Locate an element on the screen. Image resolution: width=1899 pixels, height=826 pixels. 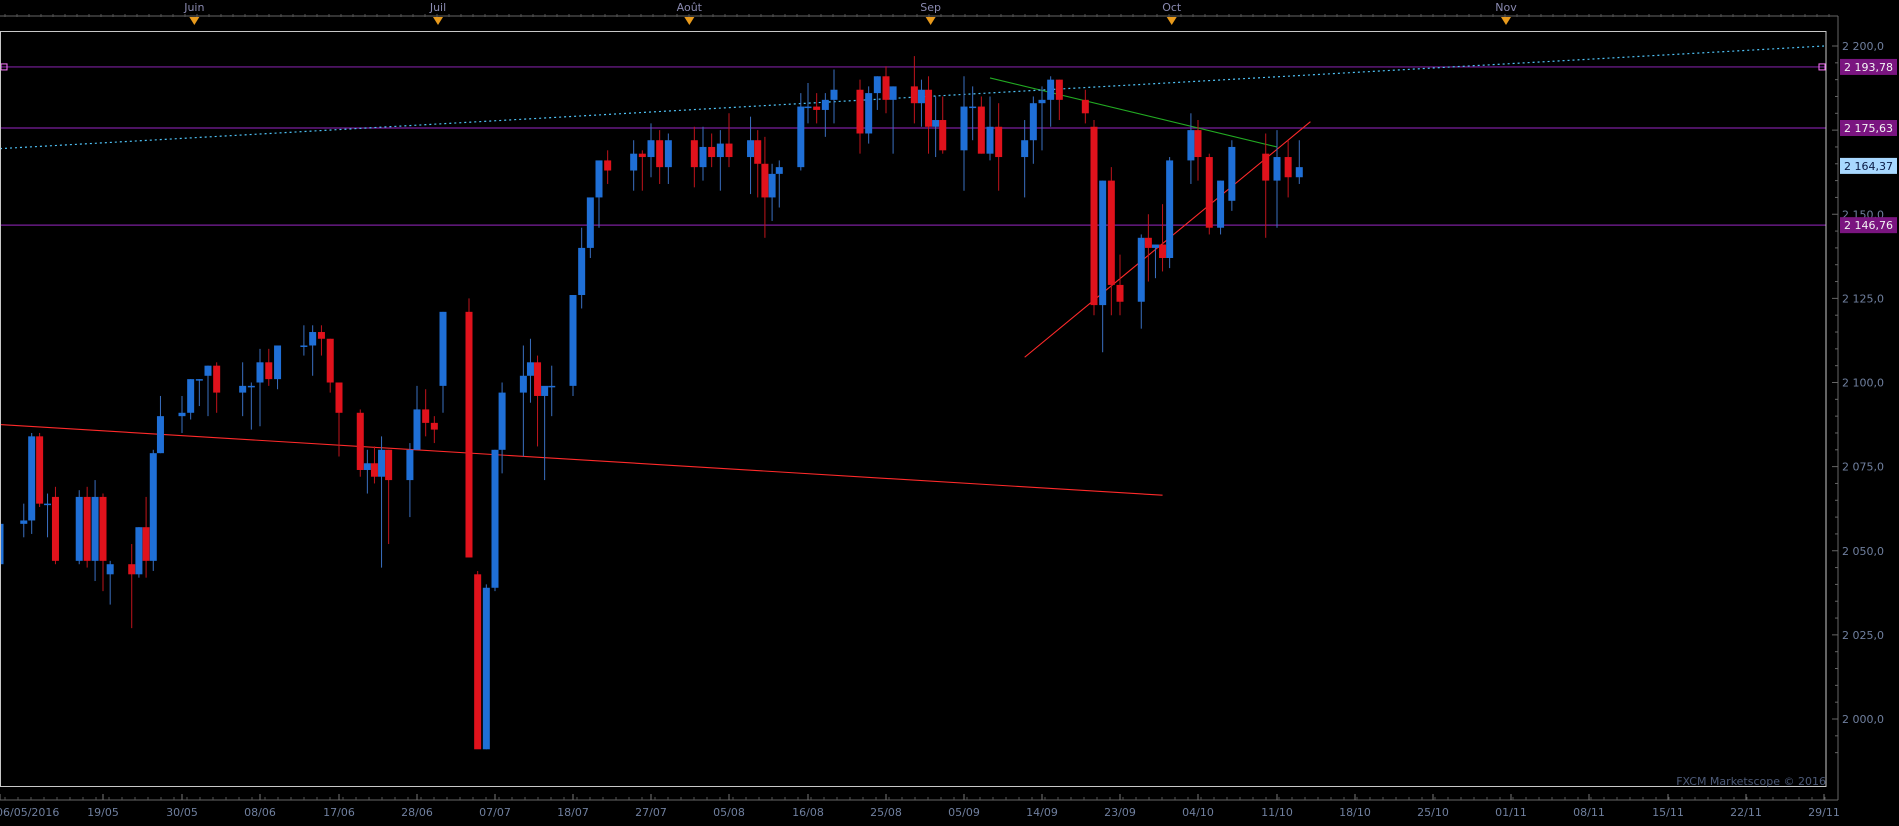
current-price-label-text: 2 164,37 is located at coordinates (1868, 166).